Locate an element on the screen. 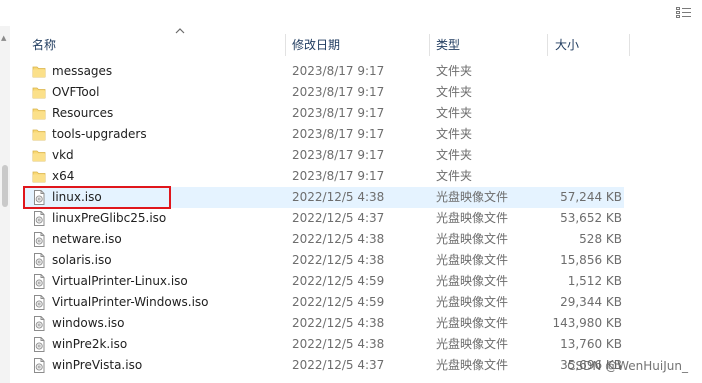 The image size is (702, 383). file-name: VirtualPrinter-Windows.iso is located at coordinates (130, 302).